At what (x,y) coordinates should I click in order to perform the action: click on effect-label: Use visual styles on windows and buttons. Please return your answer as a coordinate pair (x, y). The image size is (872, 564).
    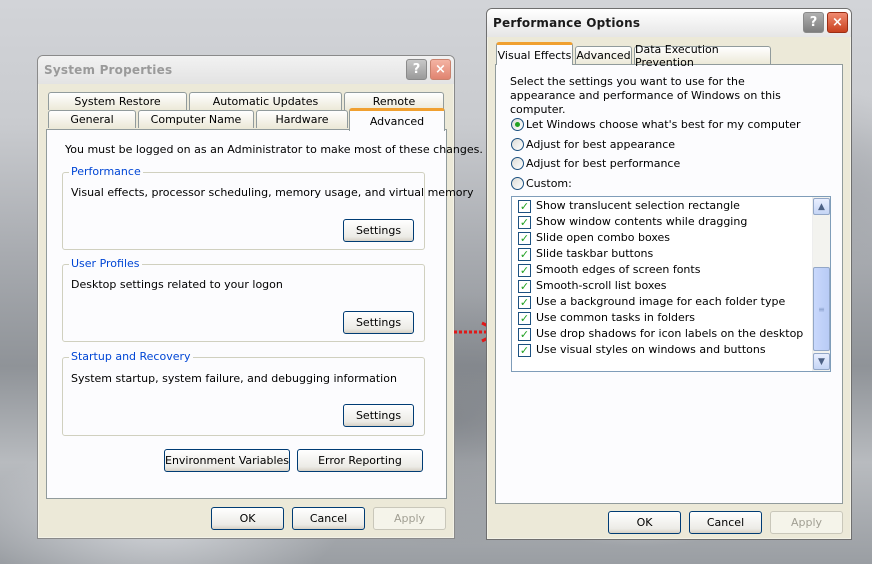
    Looking at the image, I should click on (651, 349).